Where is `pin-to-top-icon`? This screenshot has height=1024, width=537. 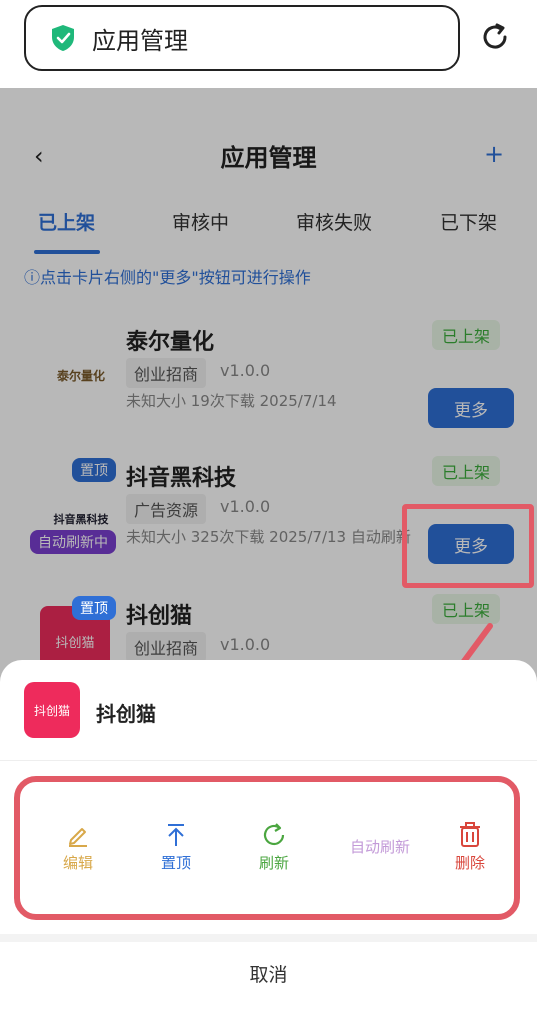
pin-to-top-icon is located at coordinates (176, 835).